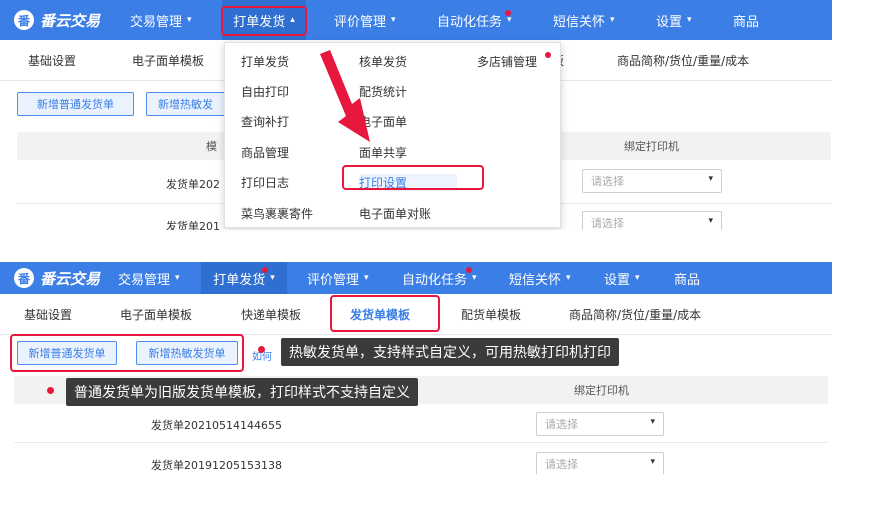 This screenshot has height=510, width=871. What do you see at coordinates (193, 225) in the screenshot?
I see `table-row-name: 发货单201` at bounding box center [193, 225].